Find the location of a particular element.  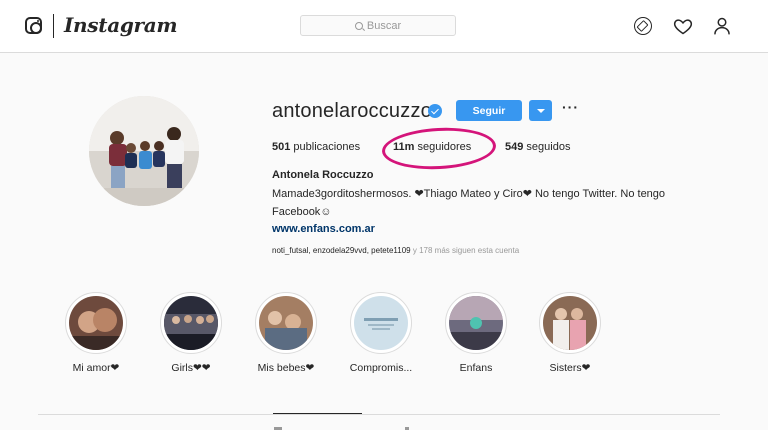

following-count: 549 seguidos is located at coordinates (537, 147).